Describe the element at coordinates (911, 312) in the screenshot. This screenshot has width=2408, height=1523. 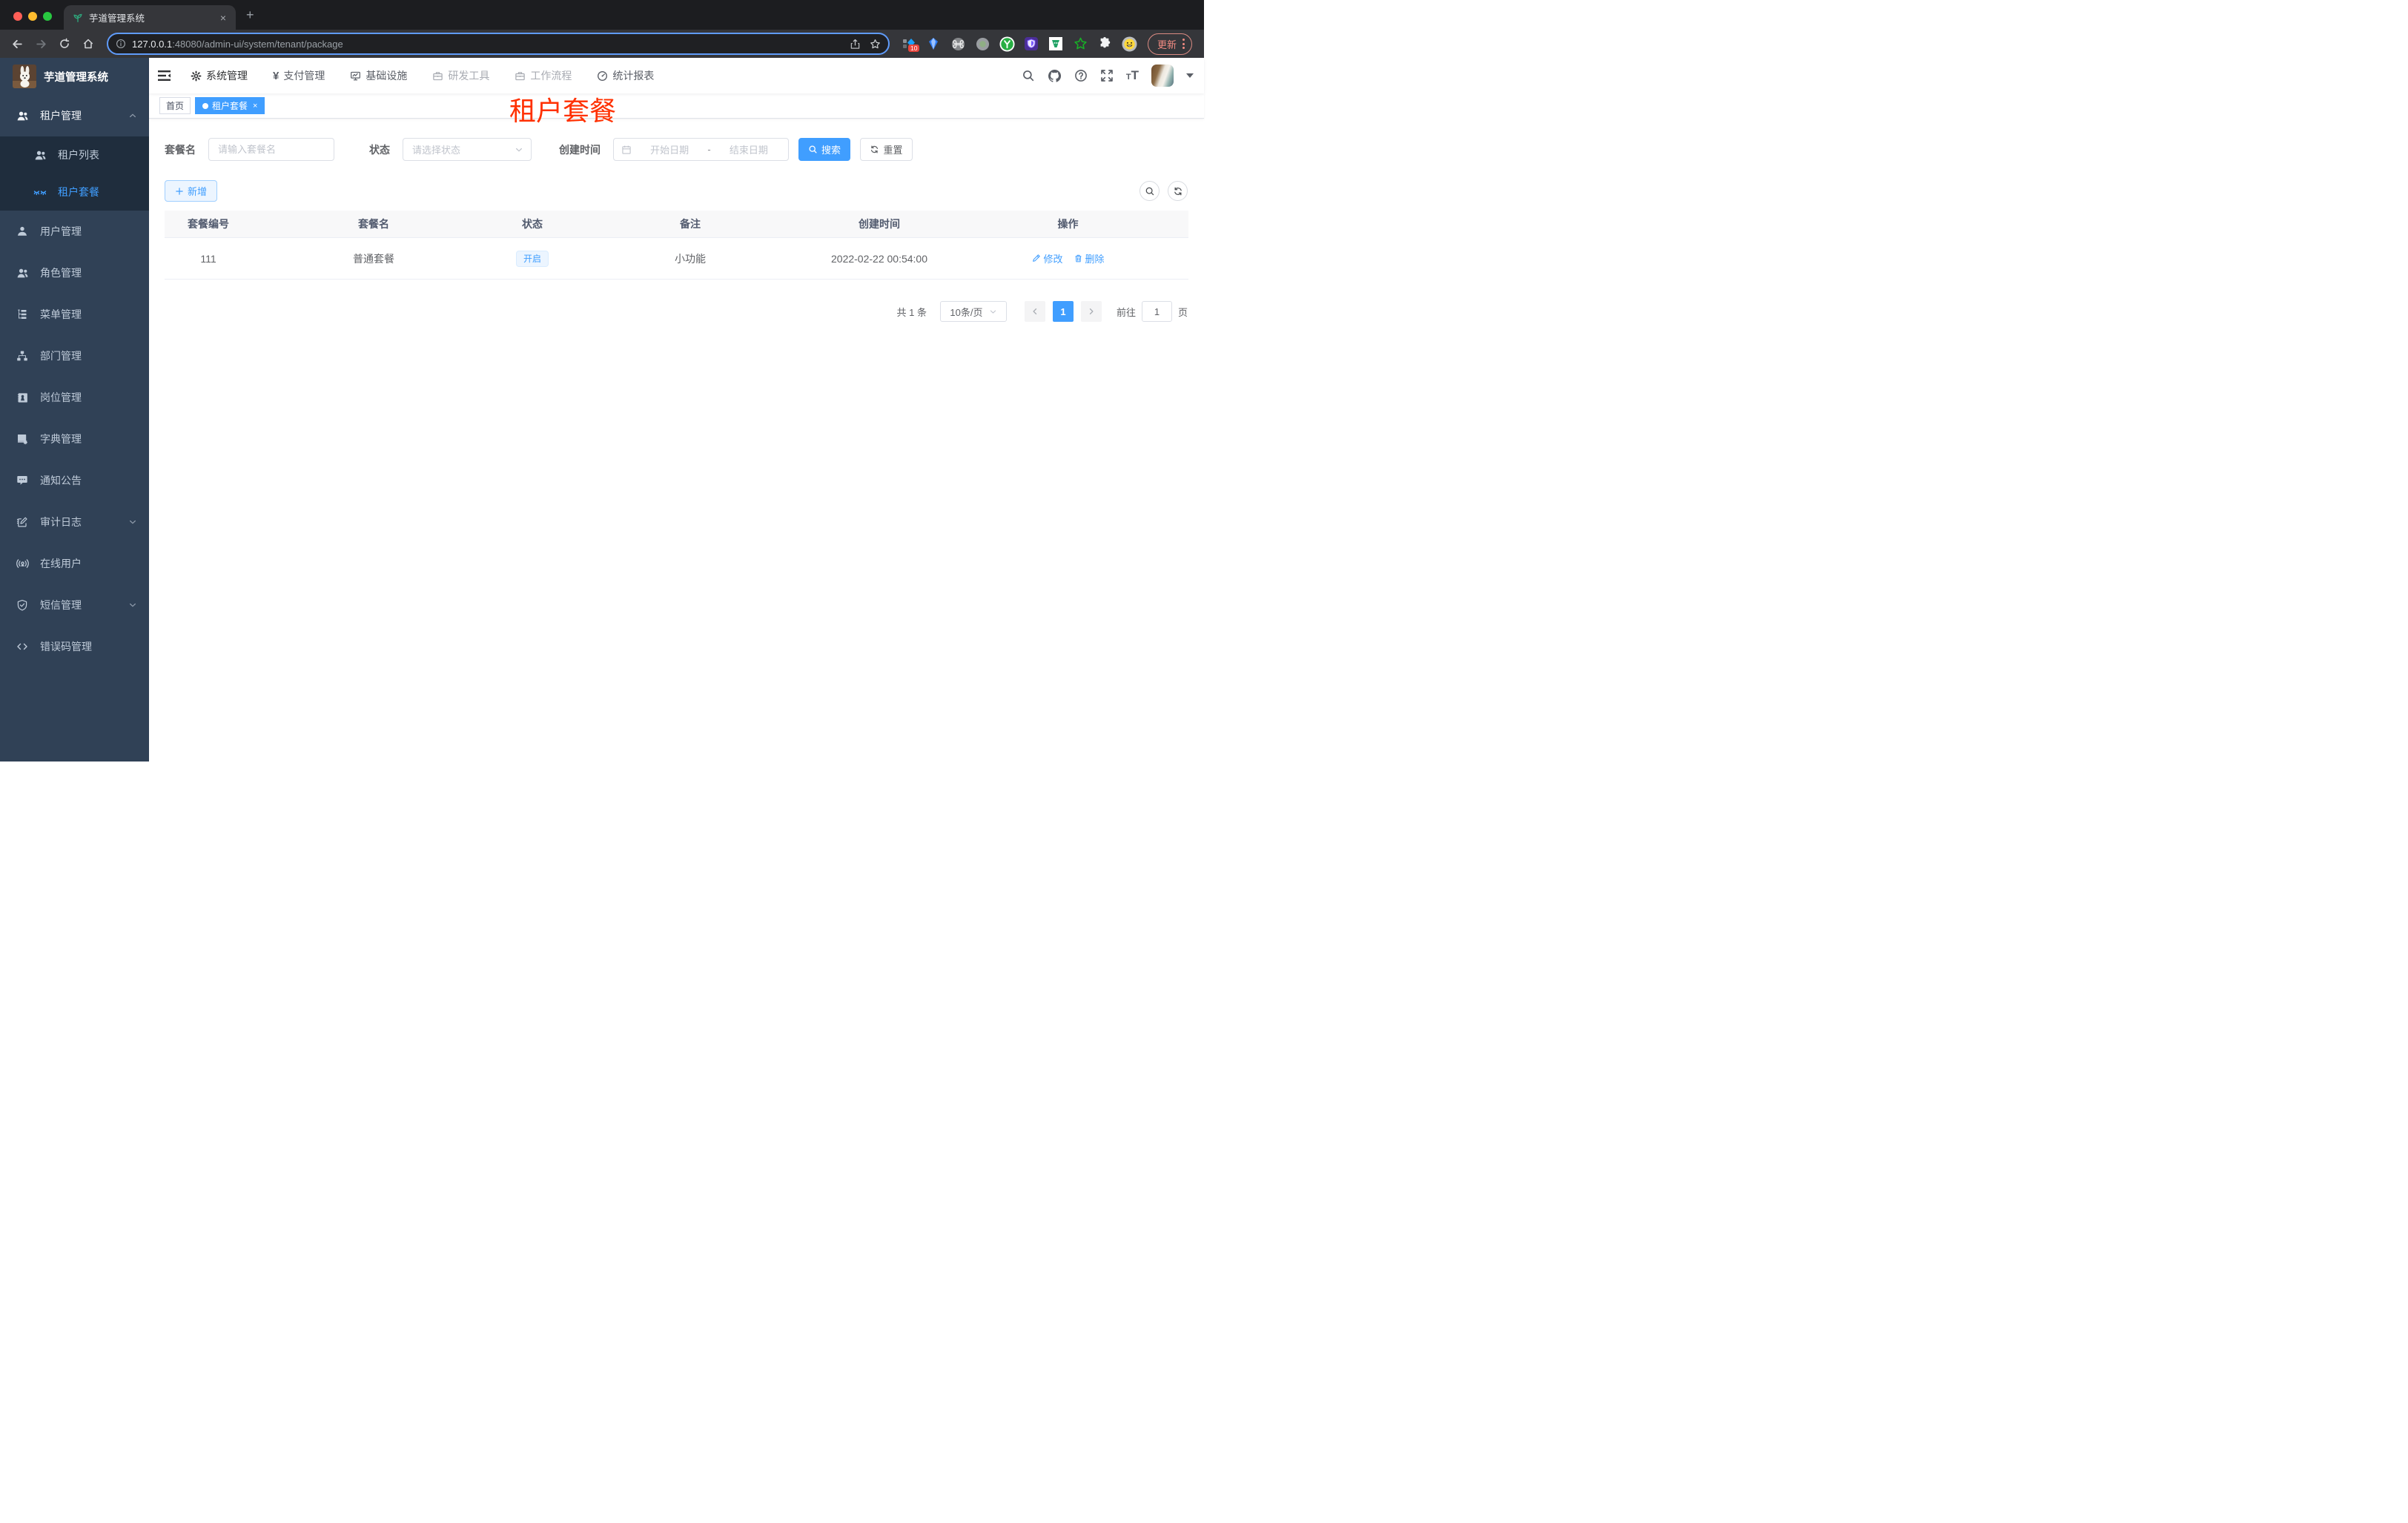
I see `total-count: 共 1 条` at that location.